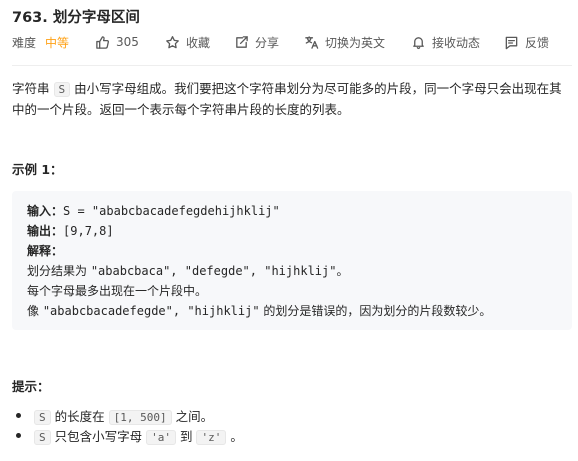 This screenshot has width=578, height=461. I want to click on star-icon, so click(172, 42).